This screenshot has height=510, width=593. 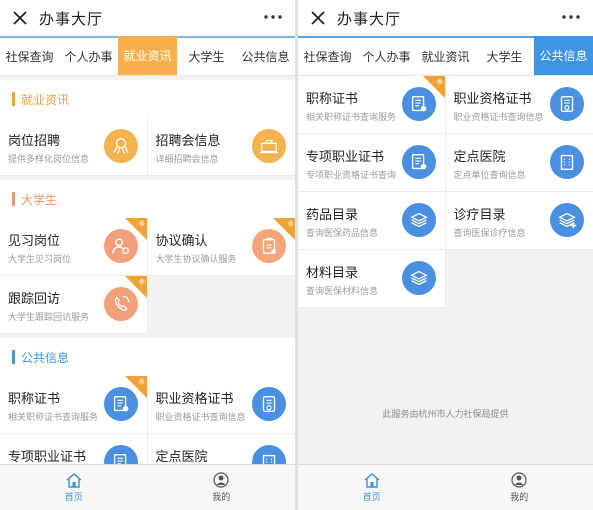 What do you see at coordinates (479, 215) in the screenshot?
I see `service-item-name: 诊疗目录` at bounding box center [479, 215].